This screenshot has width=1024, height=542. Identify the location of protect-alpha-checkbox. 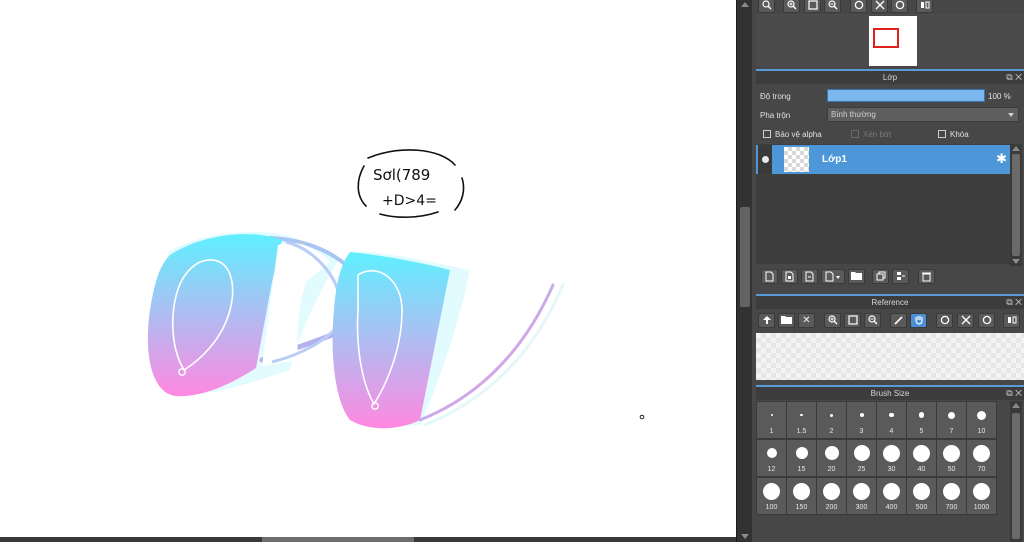
(767, 134).